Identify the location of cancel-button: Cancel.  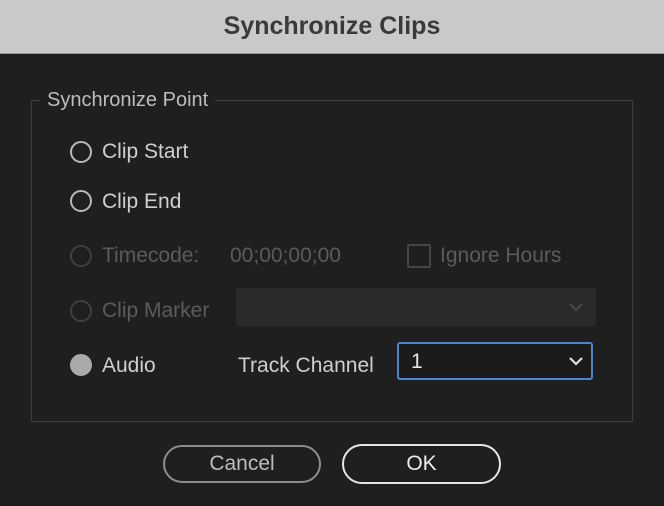
(242, 464).